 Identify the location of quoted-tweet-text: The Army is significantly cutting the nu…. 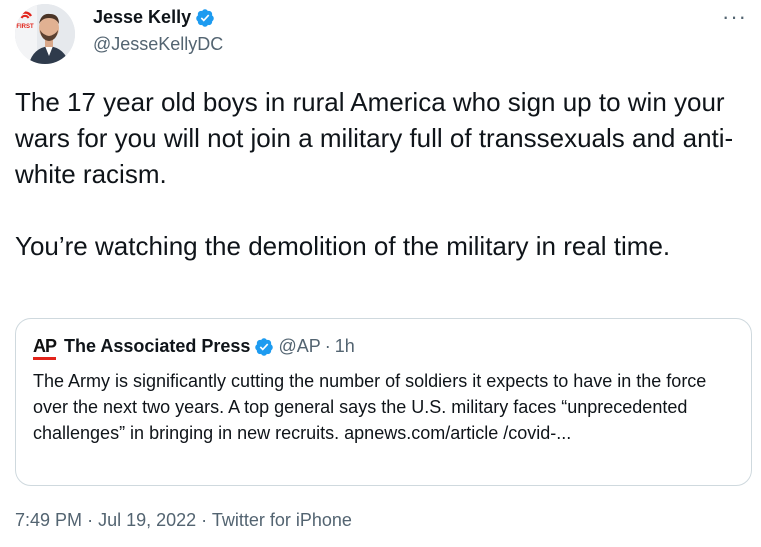
(370, 407).